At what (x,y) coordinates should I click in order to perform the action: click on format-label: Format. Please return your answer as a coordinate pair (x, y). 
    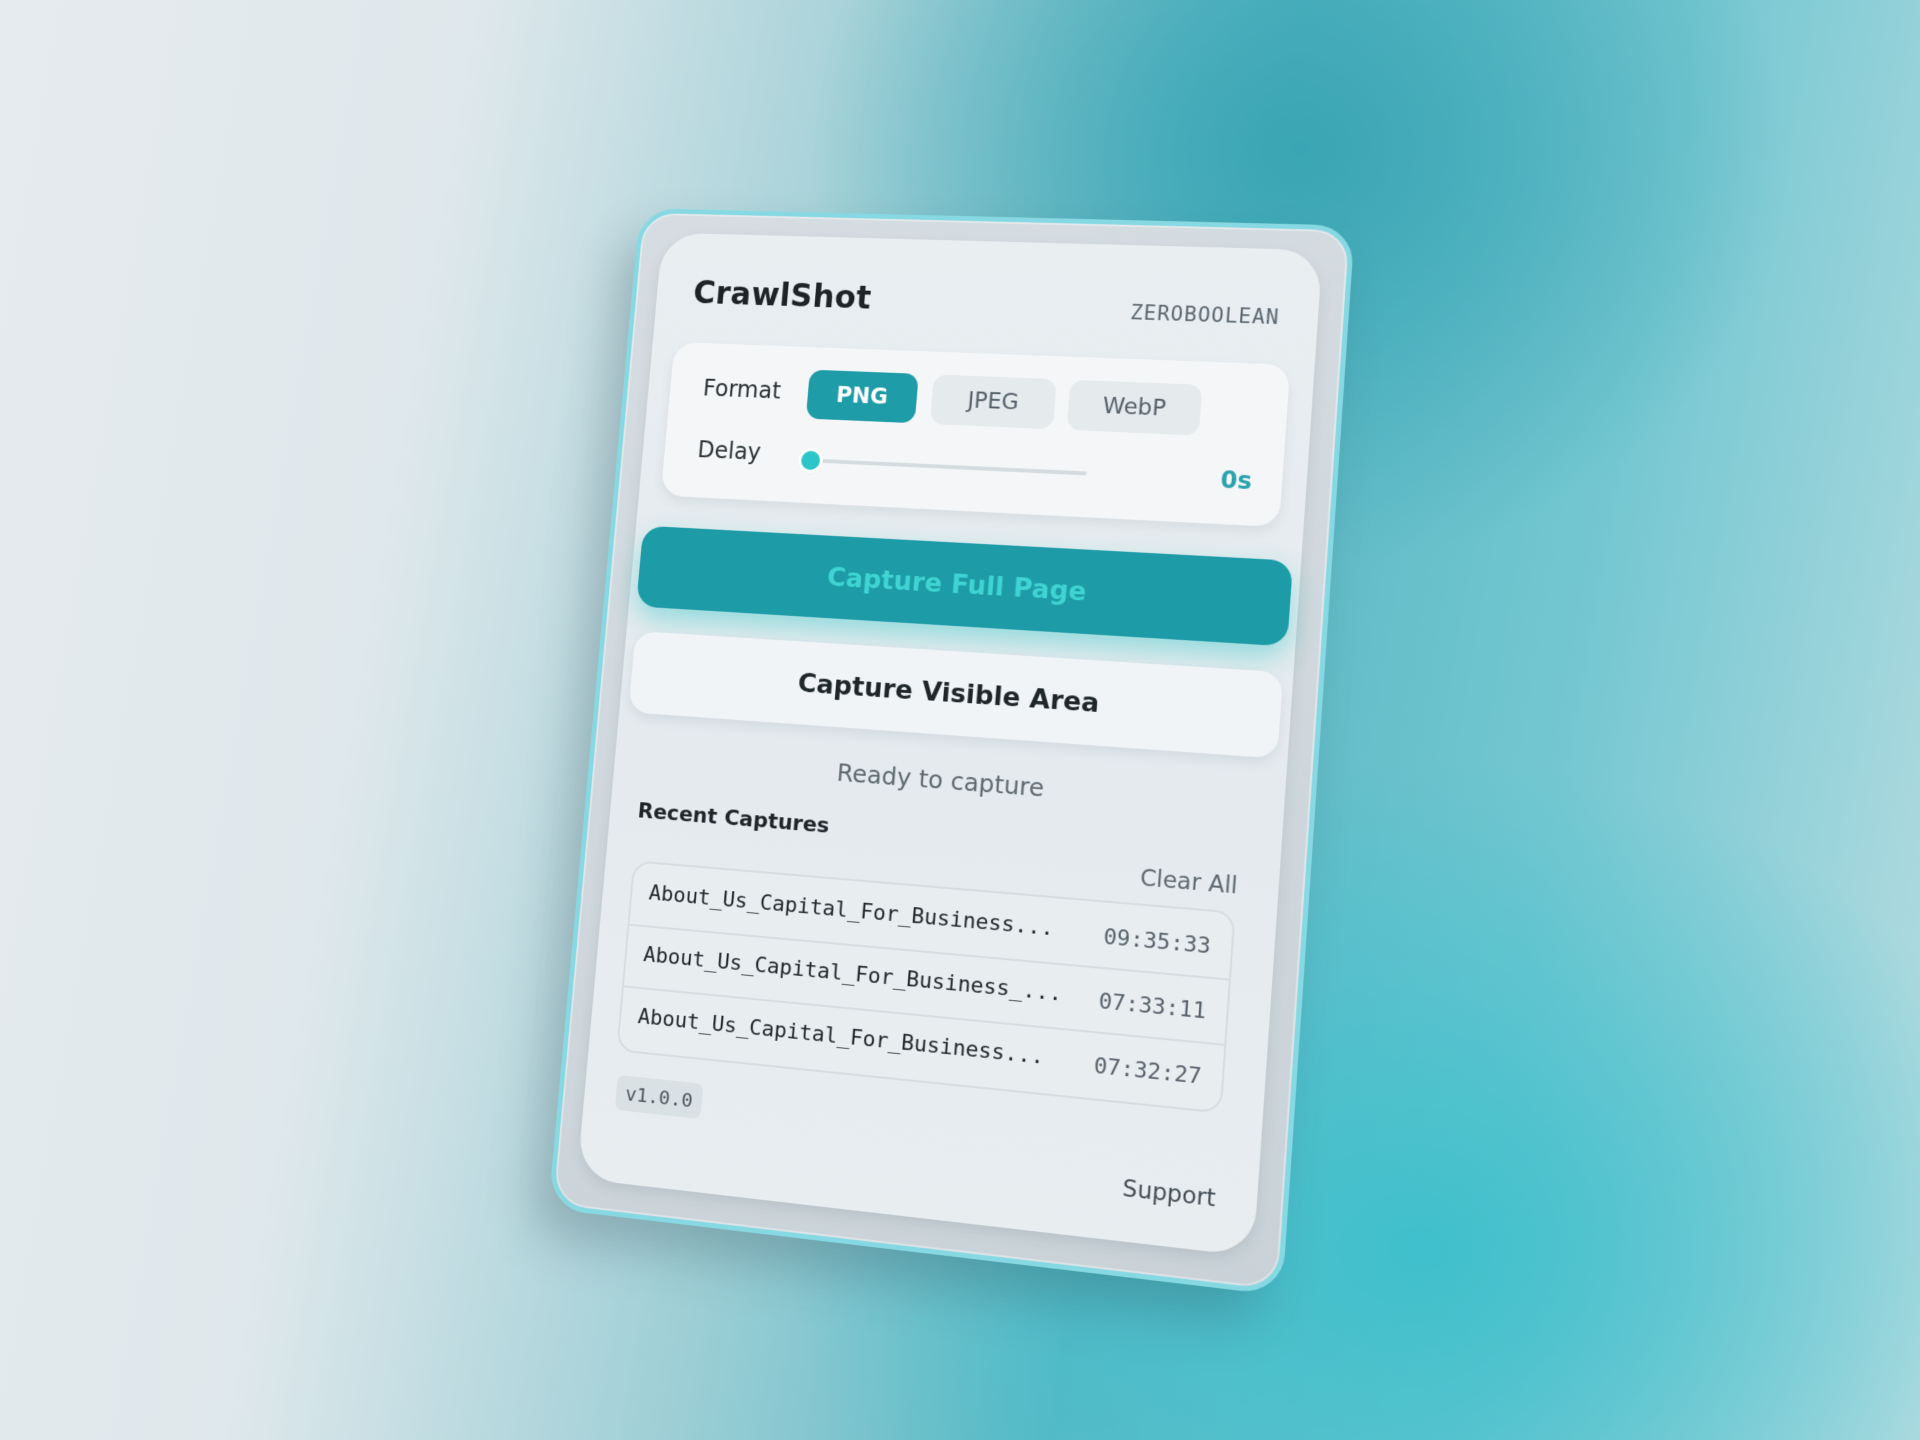
    Looking at the image, I should click on (742, 389).